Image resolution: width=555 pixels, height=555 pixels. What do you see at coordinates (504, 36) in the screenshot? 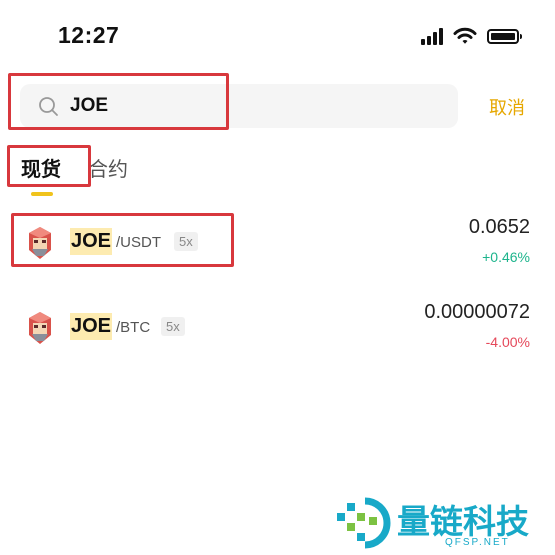
I see `battery-icon` at bounding box center [504, 36].